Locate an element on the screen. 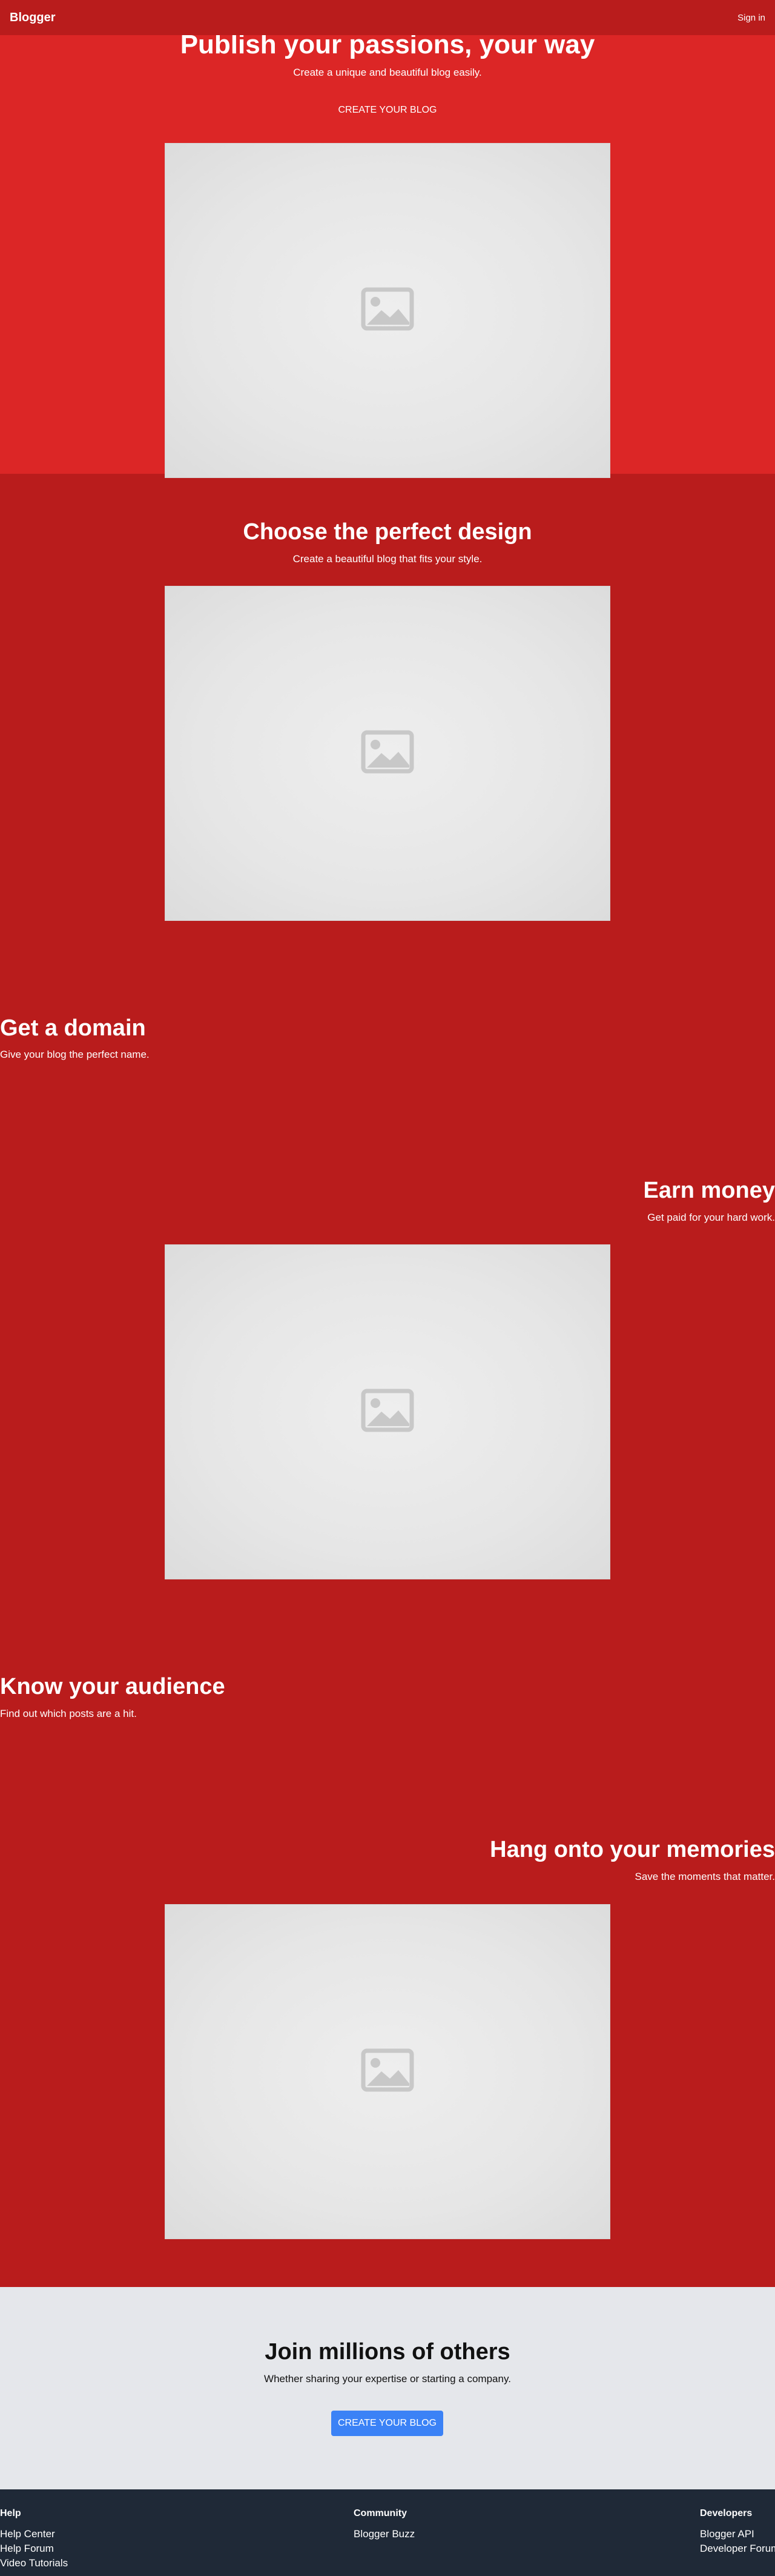 This screenshot has width=775, height=2576. money-section-title: Earn money is located at coordinates (709, 1190).